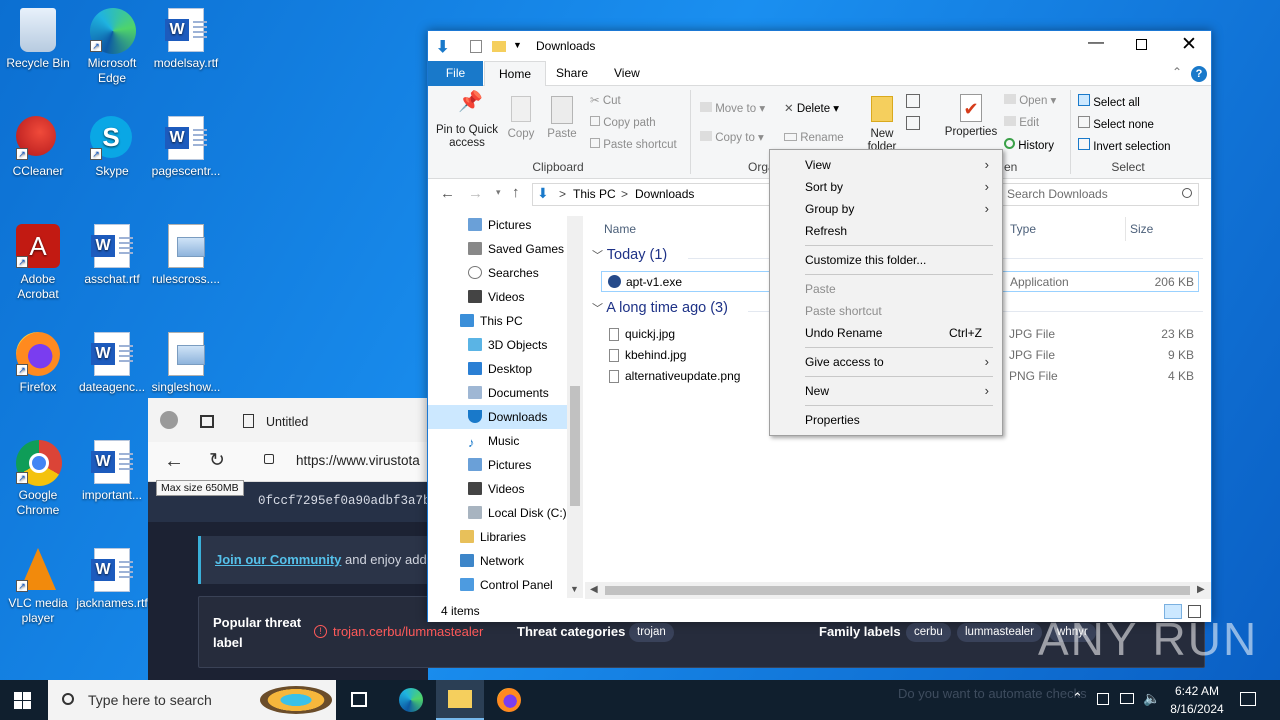 This screenshot has height=720, width=1280. What do you see at coordinates (886, 420) in the screenshot?
I see `menu-item-properties: Properties` at bounding box center [886, 420].